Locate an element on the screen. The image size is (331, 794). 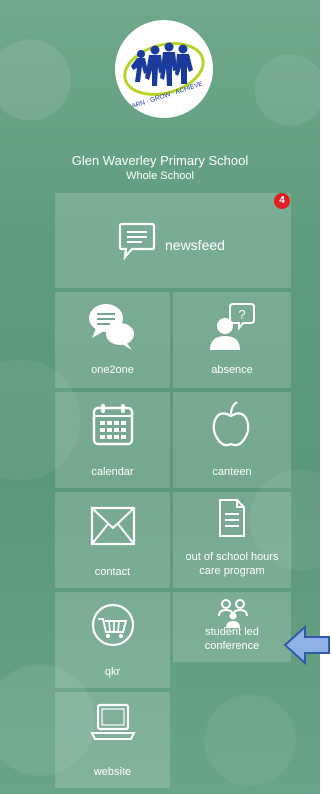
newsfeed-badge: 4 is located at coordinates (282, 201).